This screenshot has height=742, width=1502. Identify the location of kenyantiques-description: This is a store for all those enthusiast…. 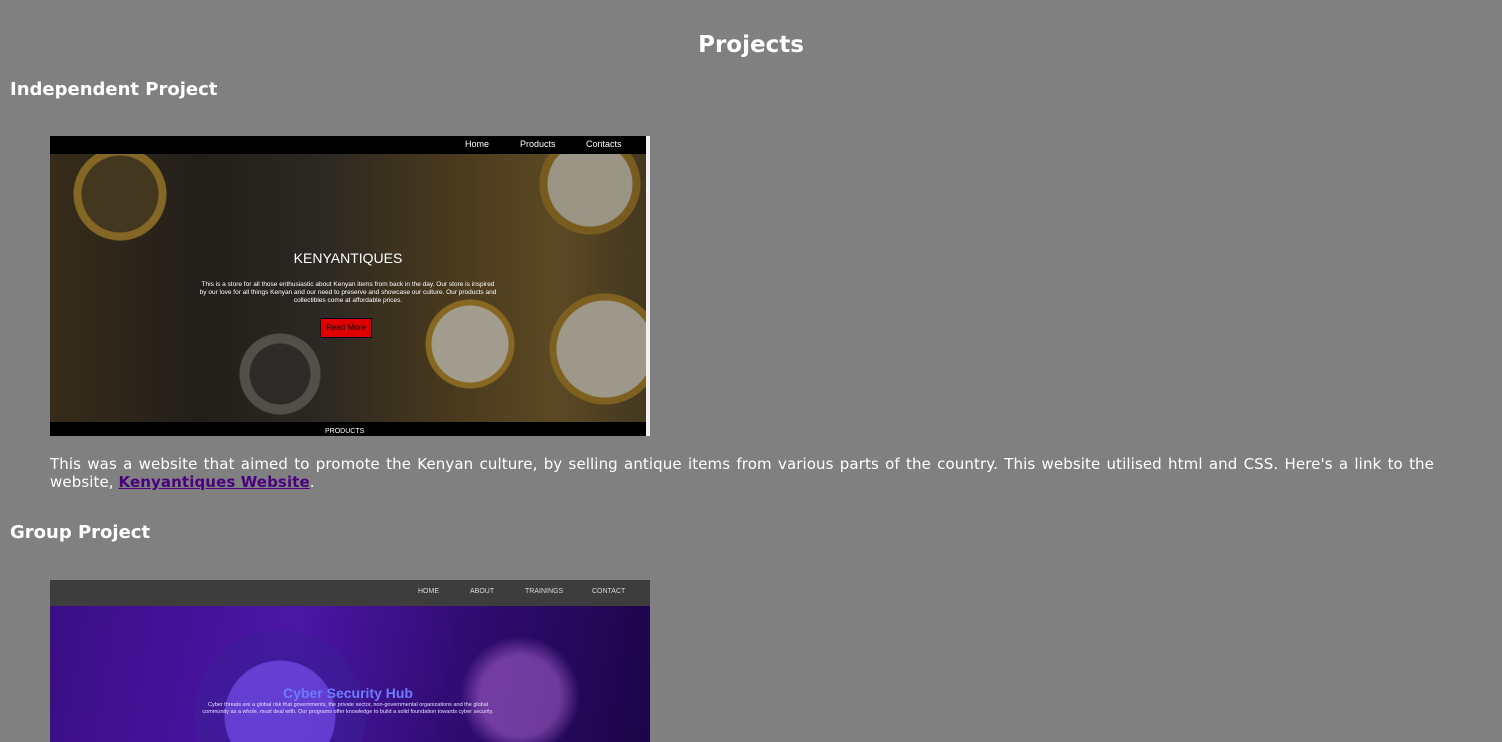
(348, 292).